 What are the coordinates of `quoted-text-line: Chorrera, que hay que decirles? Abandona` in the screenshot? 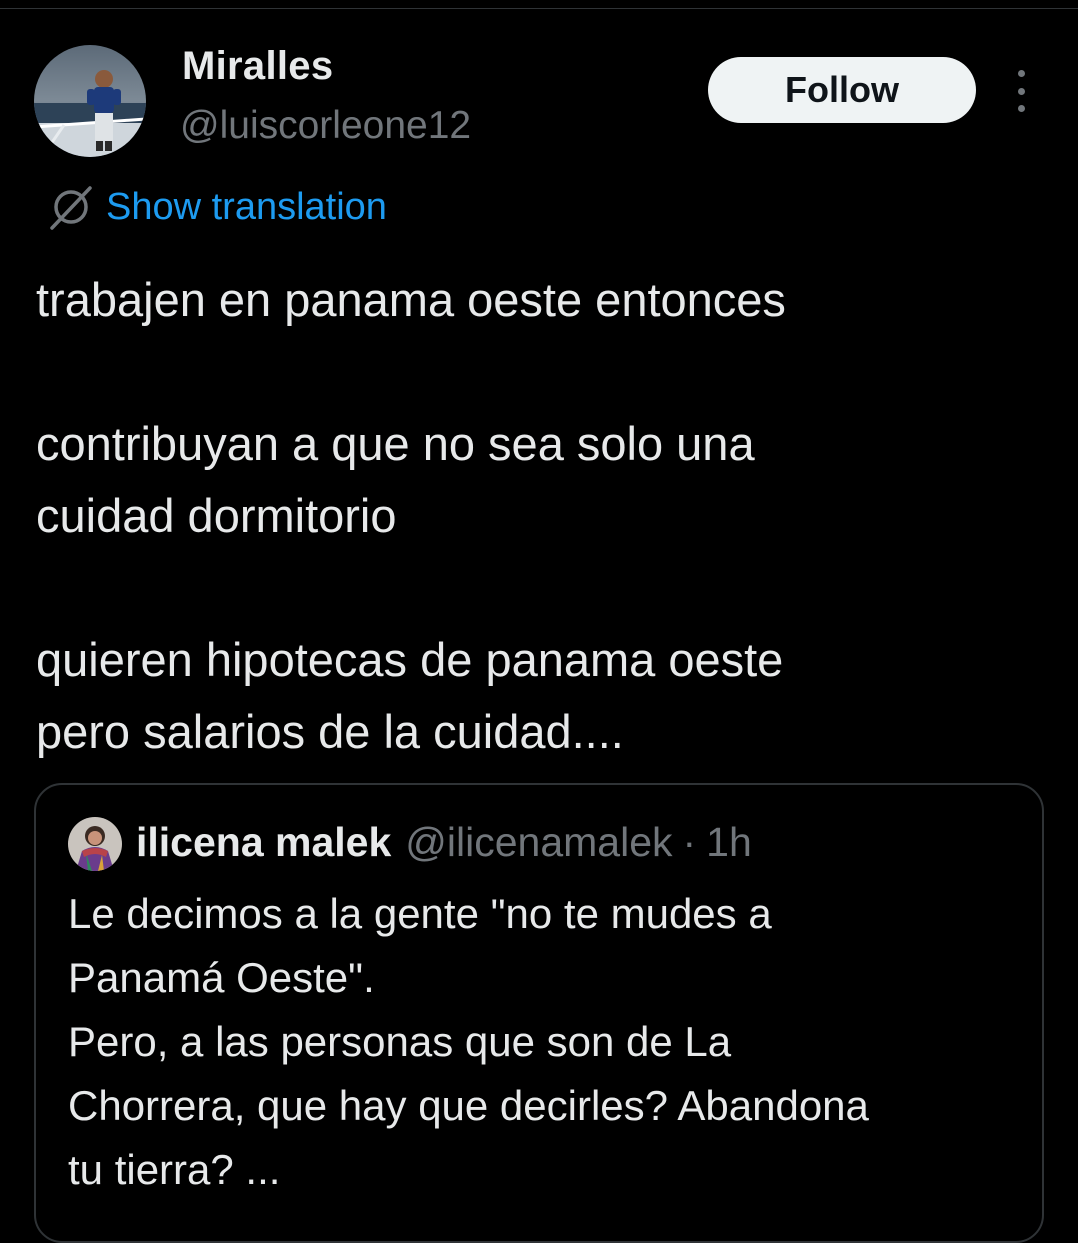 It's located at (468, 1105).